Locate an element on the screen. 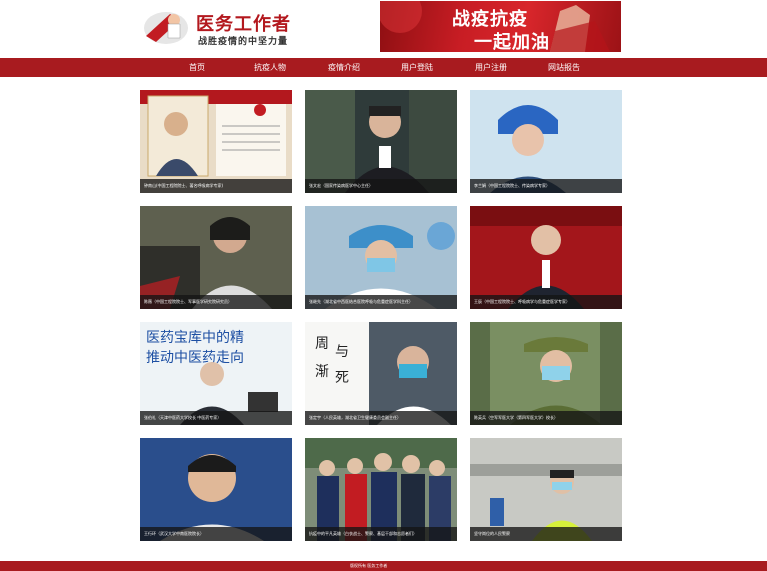 The width and height of the screenshot is (767, 571). person-caption: 李兰娟（中国工程院院士、传染病学专家） is located at coordinates (546, 186).